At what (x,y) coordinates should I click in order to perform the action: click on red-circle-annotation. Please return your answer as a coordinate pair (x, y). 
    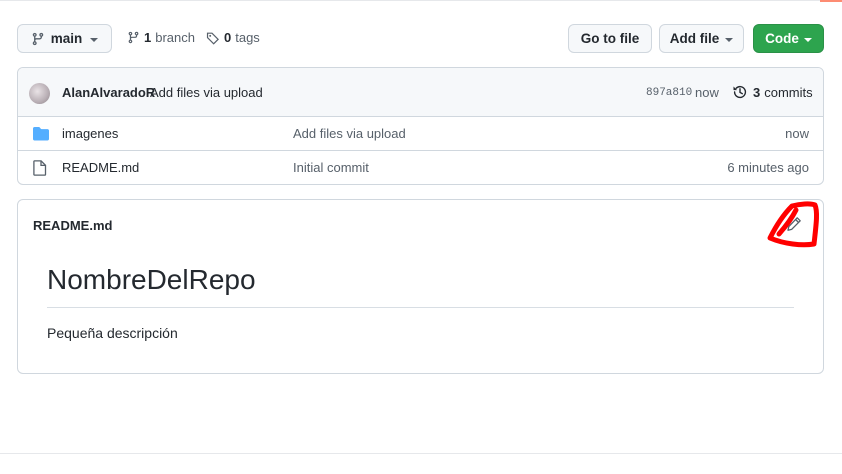
    Looking at the image, I should click on (793, 224).